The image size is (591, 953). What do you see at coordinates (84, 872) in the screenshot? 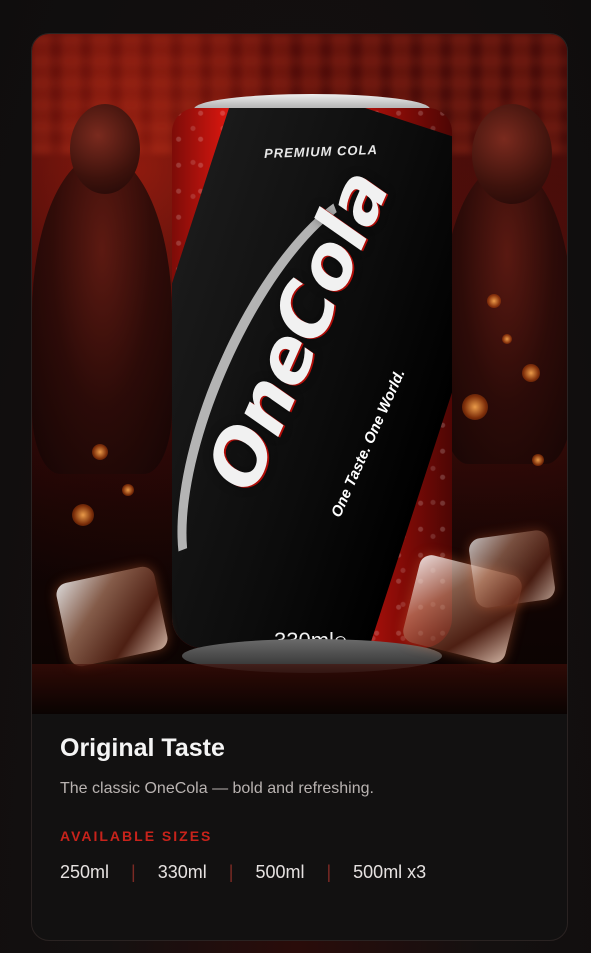
I see `size-option-250ml: 250ml` at bounding box center [84, 872].